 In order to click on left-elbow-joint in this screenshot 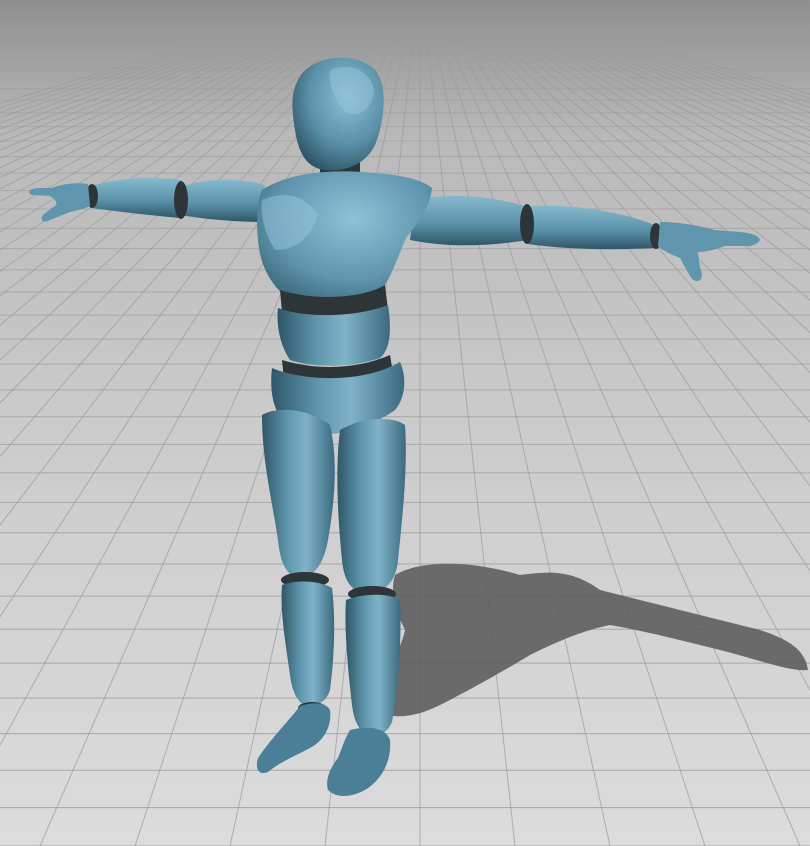, I will do `click(181, 200)`.